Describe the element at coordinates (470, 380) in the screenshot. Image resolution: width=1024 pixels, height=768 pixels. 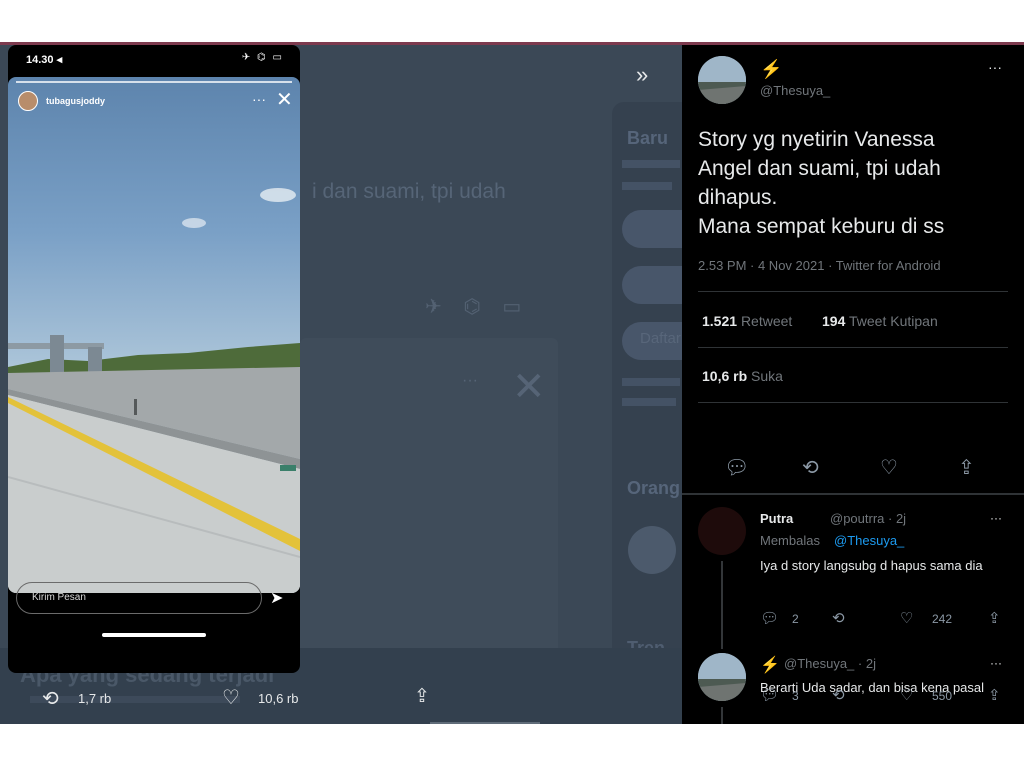
I see `dimmed-more-icon: ···` at that location.